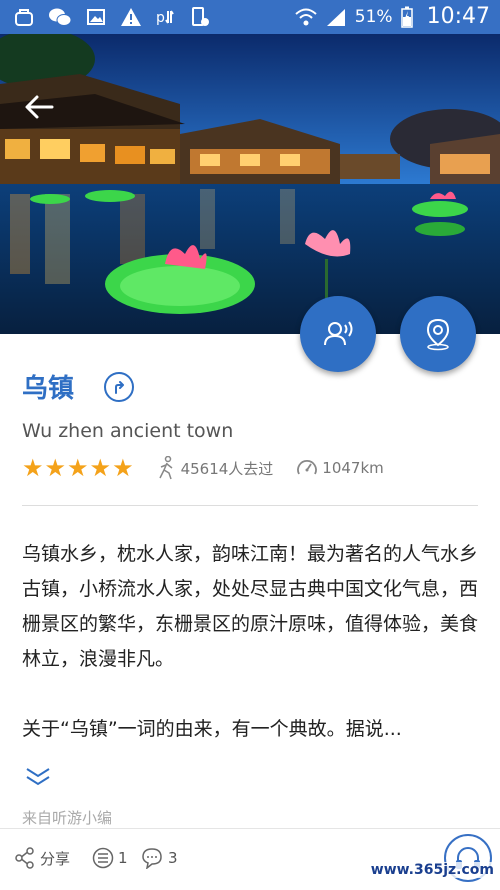 Image resolution: width=500 pixels, height=890 pixels. I want to click on distance-gauge-icon, so click(307, 467).